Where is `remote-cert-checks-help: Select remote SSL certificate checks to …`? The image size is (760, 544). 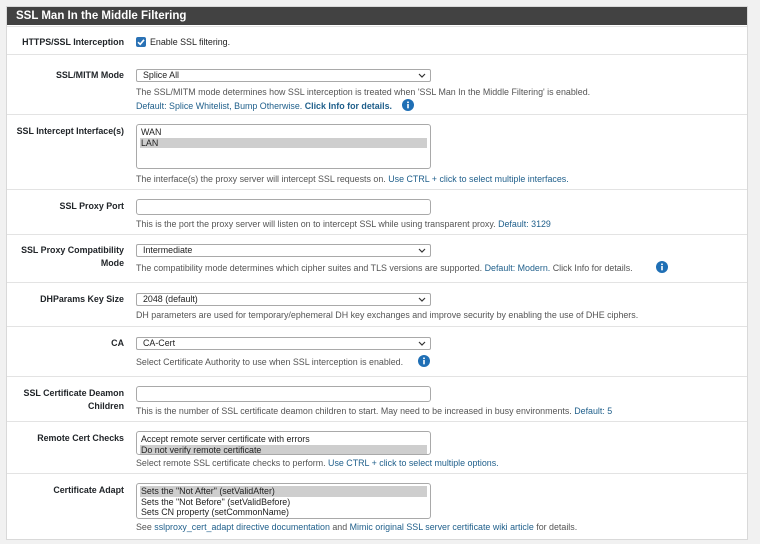 remote-cert-checks-help: Select remote SSL certificate checks to … is located at coordinates (317, 463).